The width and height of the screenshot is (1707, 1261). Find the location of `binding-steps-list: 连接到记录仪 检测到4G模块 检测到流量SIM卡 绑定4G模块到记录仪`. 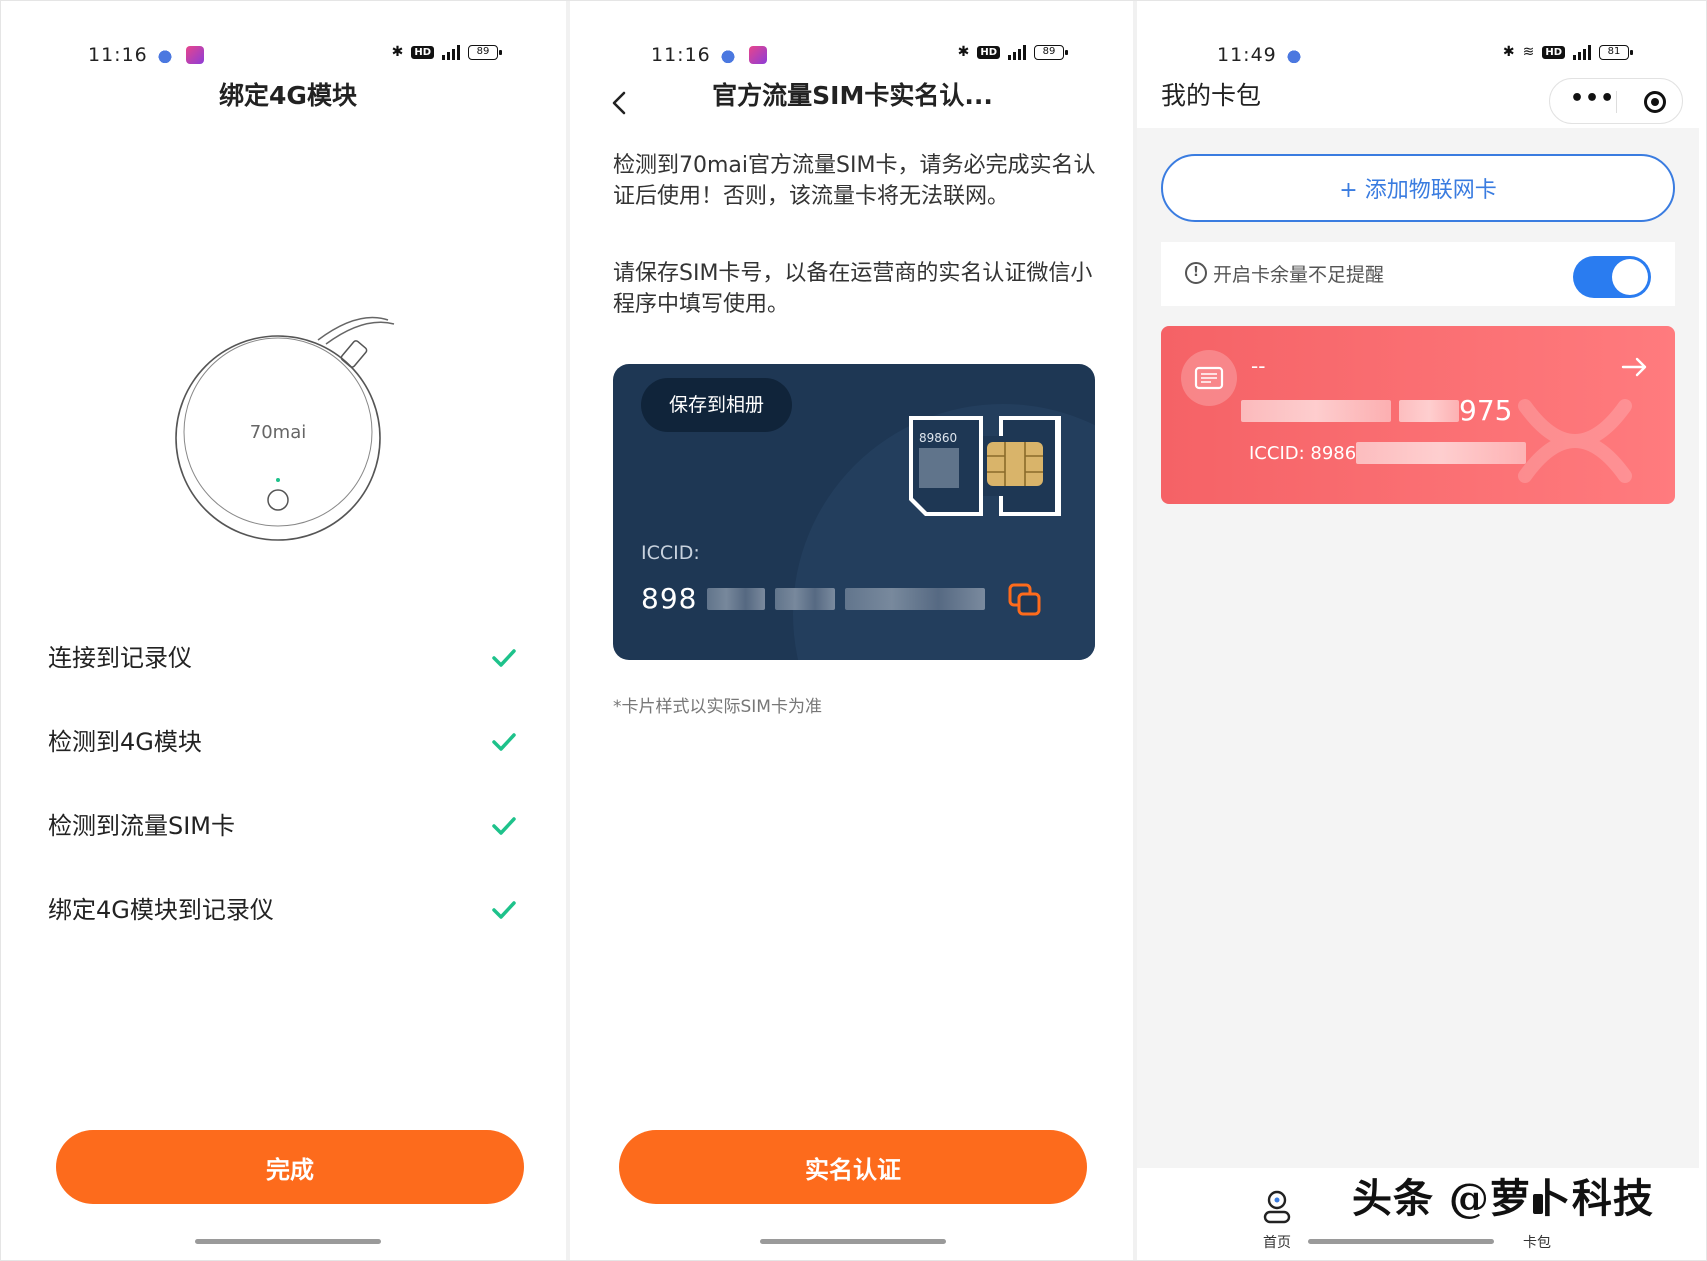

binding-steps-list: 连接到记录仪 检测到4G模块 检测到流量SIM卡 绑定4G模块到记录仪 is located at coordinates (288, 810).